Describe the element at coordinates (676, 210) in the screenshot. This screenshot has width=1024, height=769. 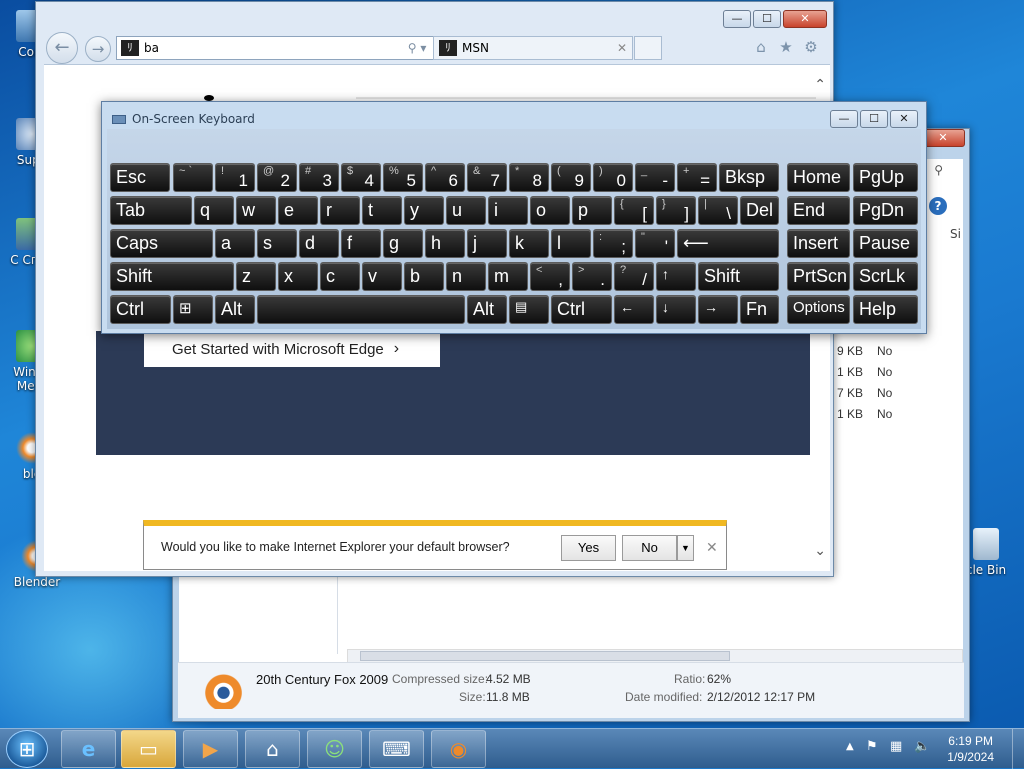
I see `key-close-bracket: }]` at that location.